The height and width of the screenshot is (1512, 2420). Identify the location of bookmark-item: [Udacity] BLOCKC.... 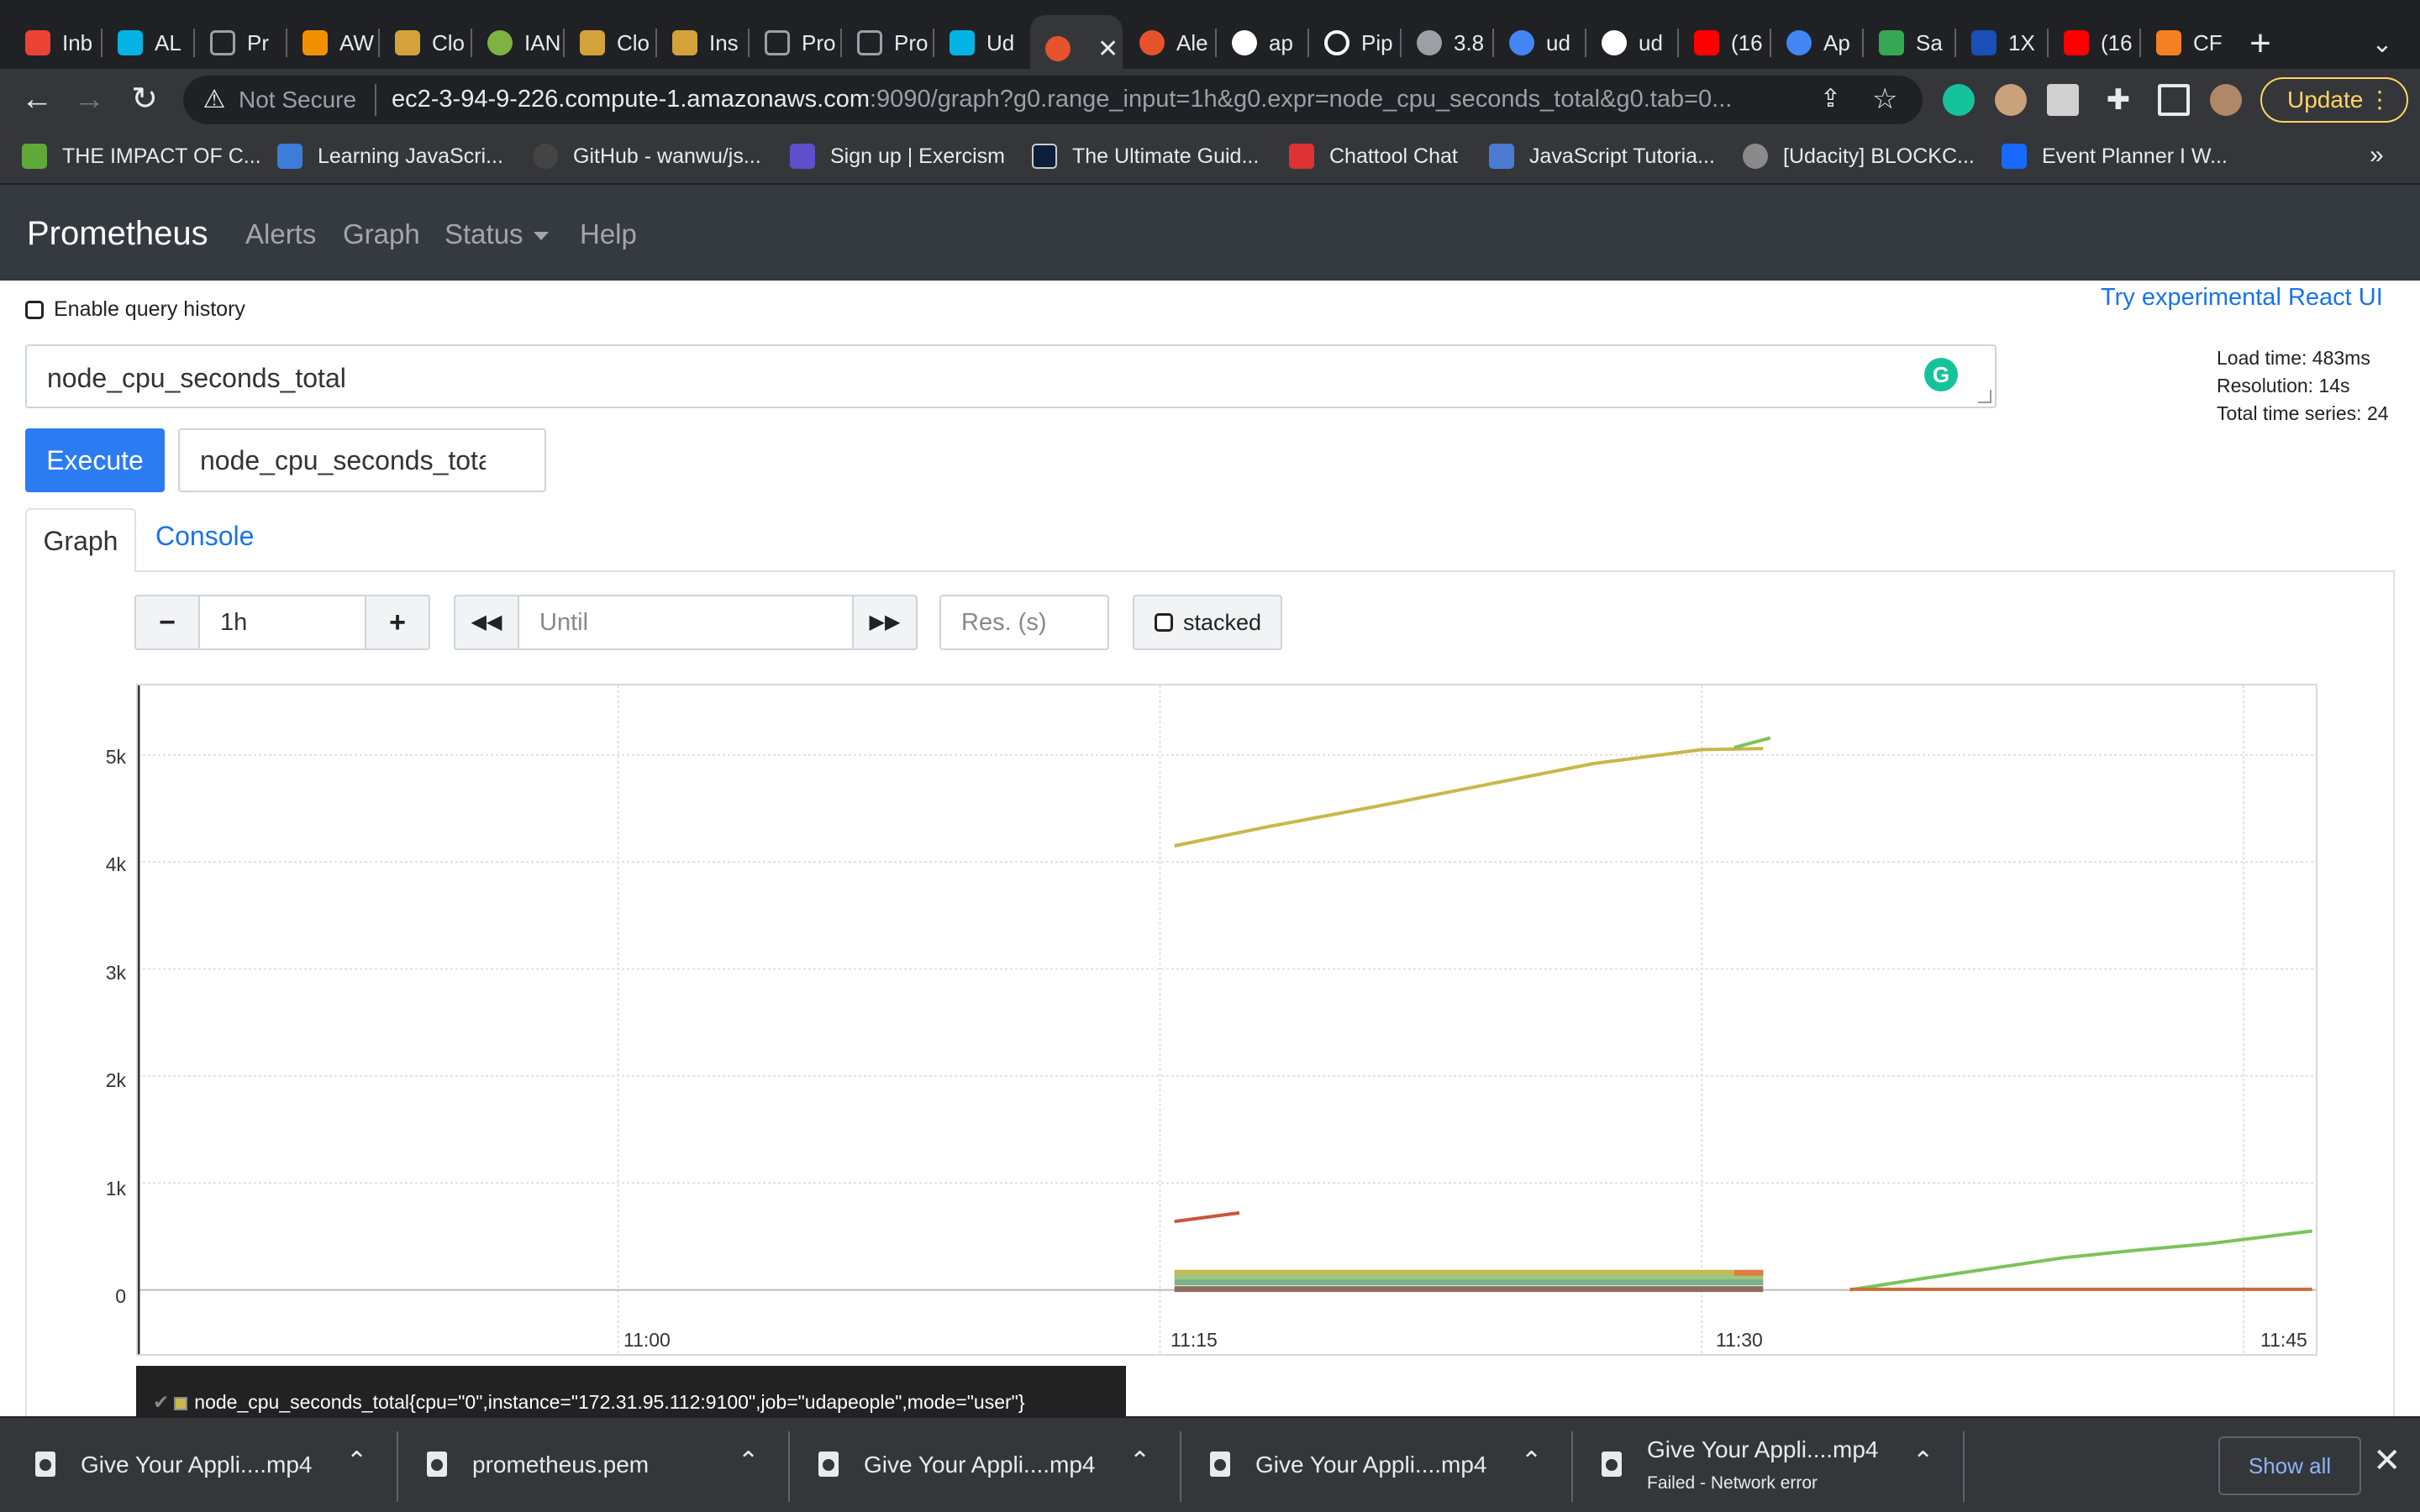
(1859, 156).